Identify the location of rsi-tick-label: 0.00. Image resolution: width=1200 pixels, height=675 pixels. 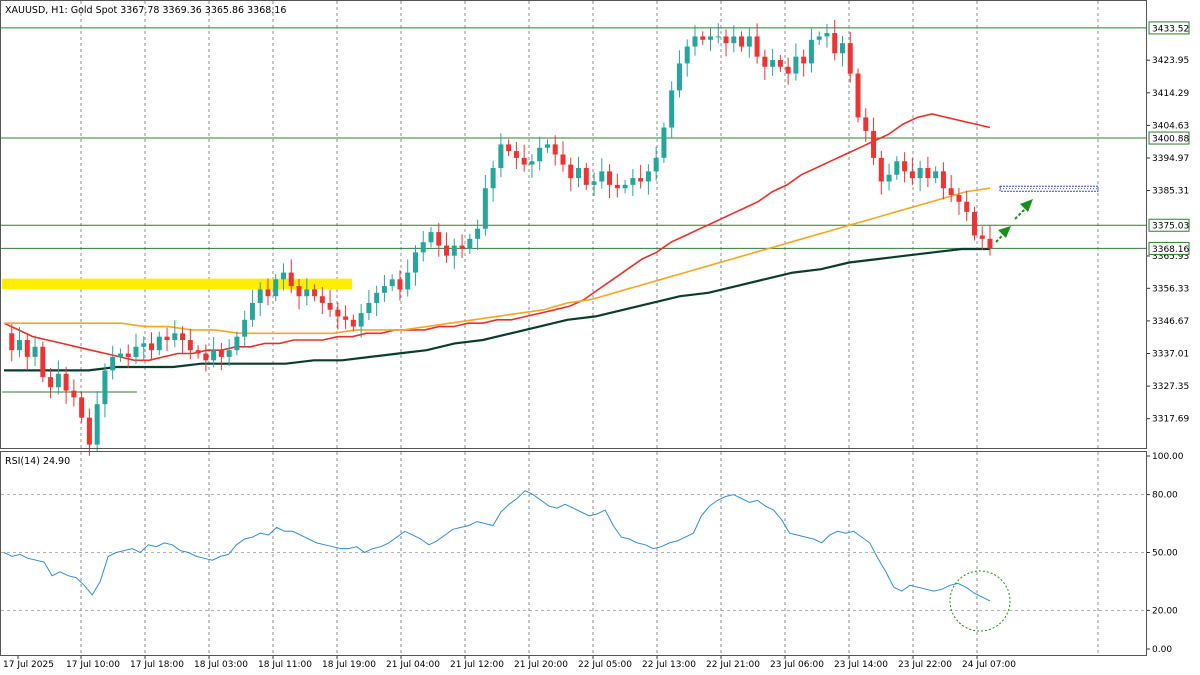
(1162, 650).